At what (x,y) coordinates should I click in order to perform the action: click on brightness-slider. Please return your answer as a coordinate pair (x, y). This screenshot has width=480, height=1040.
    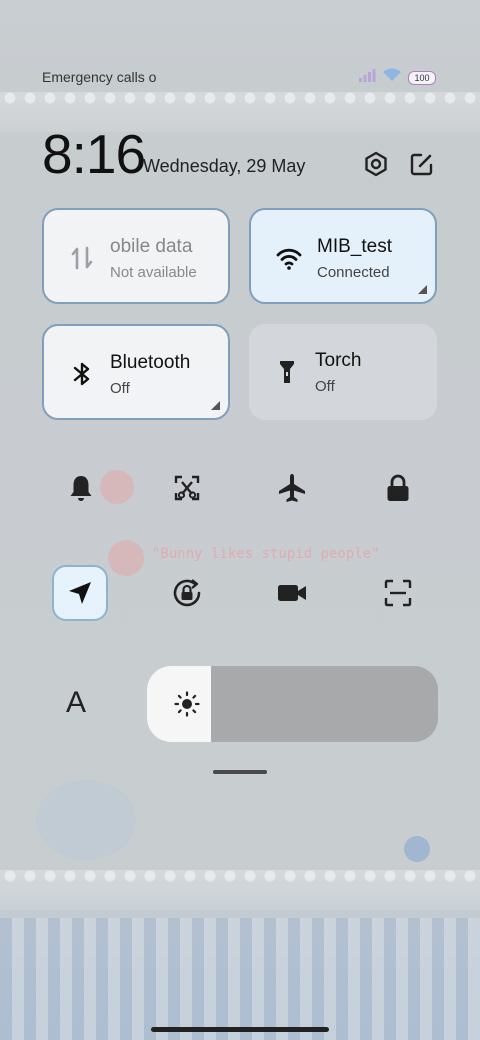
    Looking at the image, I should click on (292, 704).